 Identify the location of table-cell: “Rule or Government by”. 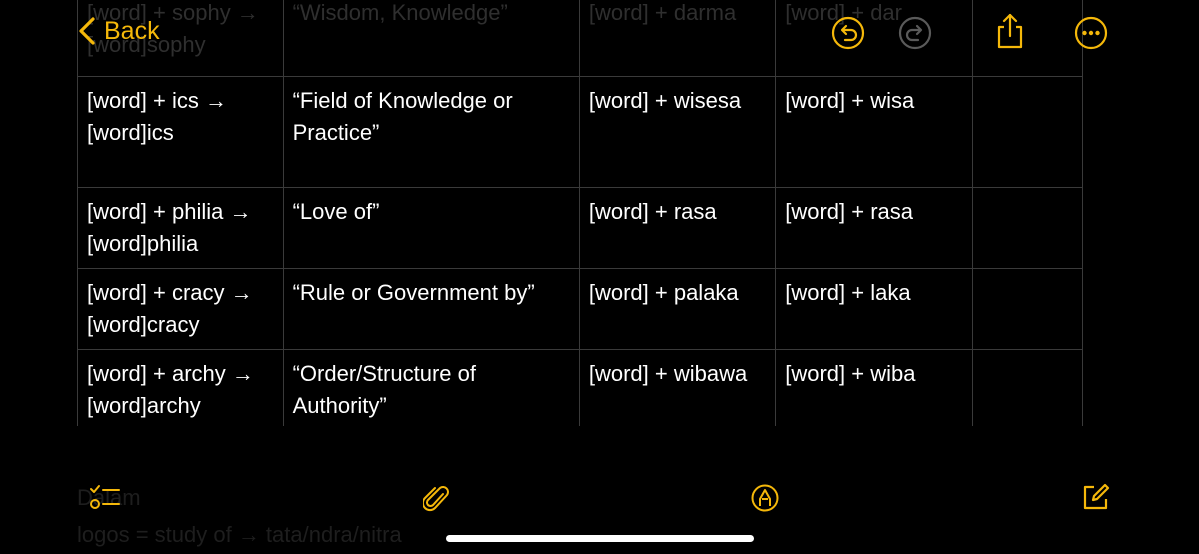
(431, 309).